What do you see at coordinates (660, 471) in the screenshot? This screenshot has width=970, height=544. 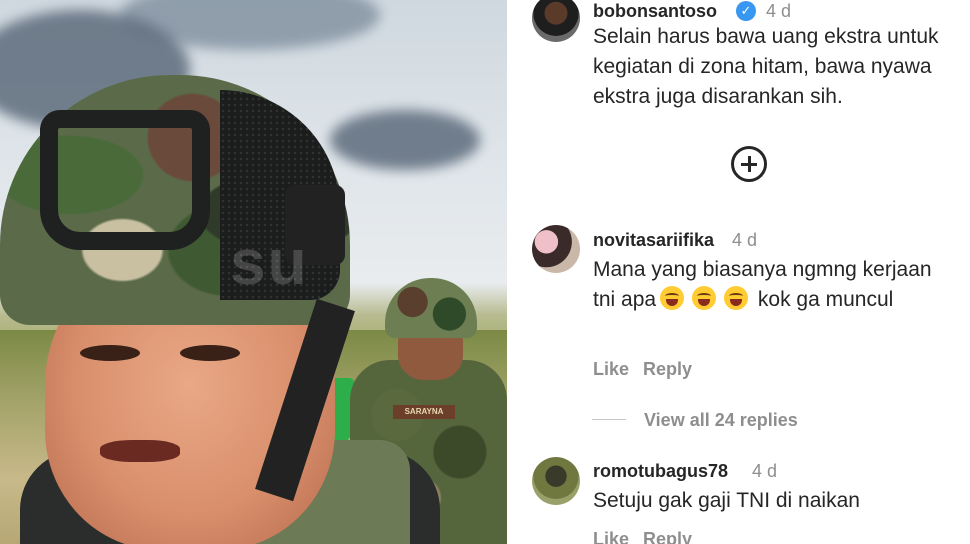 I see `comment-username: romotubagus78` at bounding box center [660, 471].